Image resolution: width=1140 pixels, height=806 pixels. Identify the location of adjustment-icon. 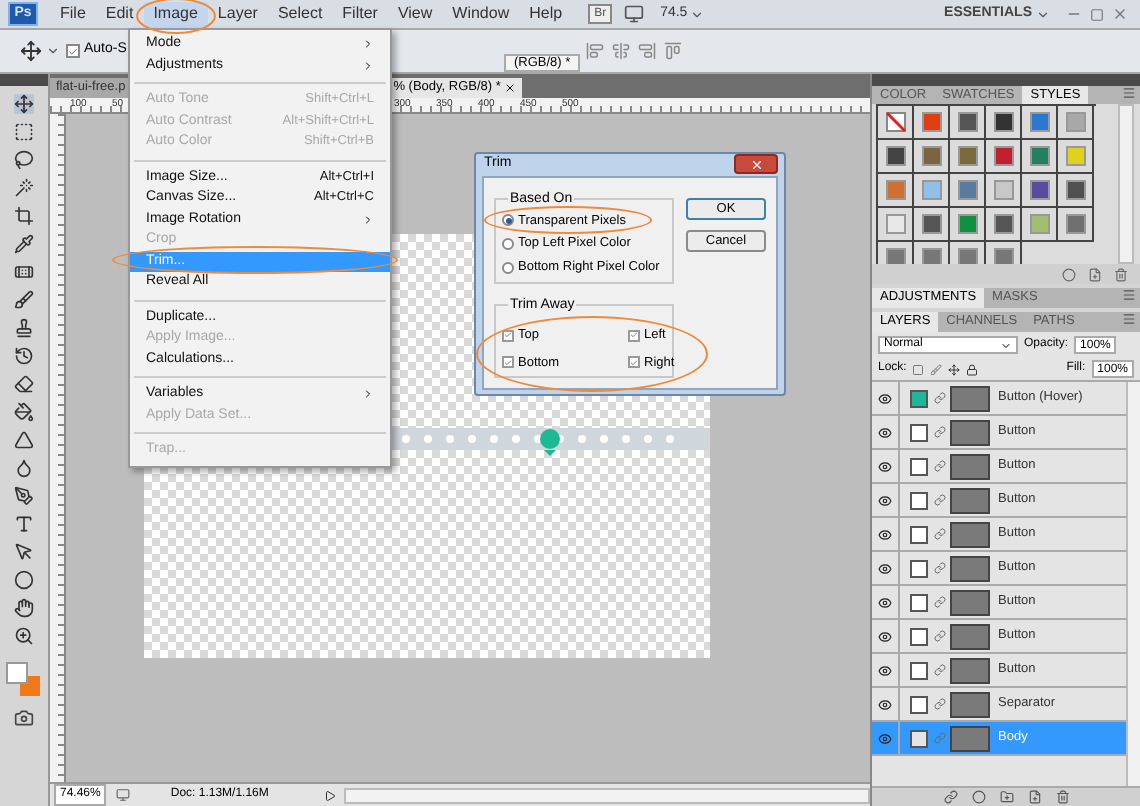
(978, 797).